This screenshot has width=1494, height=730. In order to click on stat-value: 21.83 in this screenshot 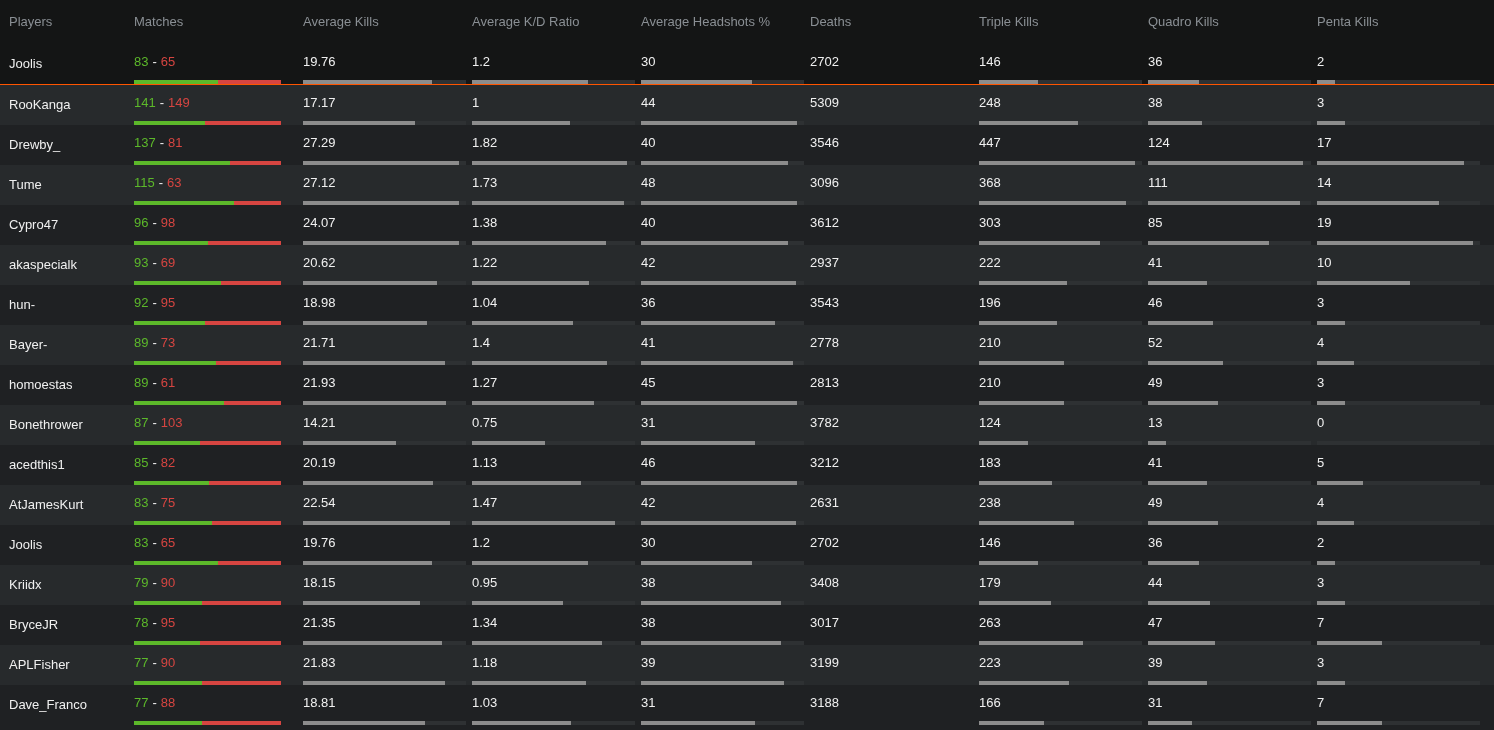, I will do `click(319, 663)`.